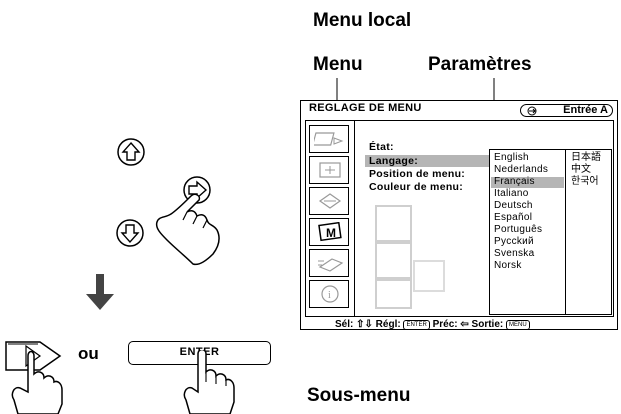 This screenshot has height=414, width=621. Describe the element at coordinates (329, 263) in the screenshot. I see `installation-icon` at that location.